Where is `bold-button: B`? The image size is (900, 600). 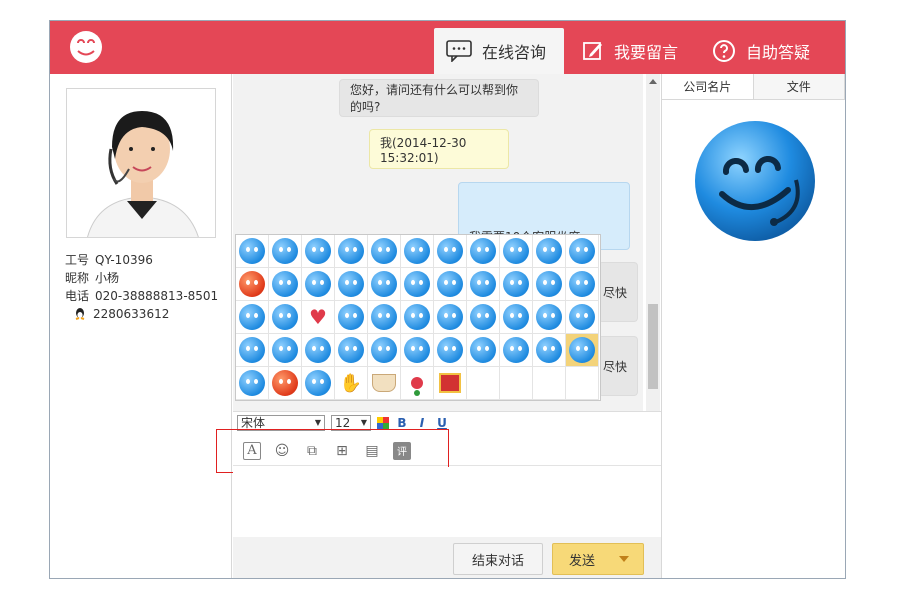 bold-button: B is located at coordinates (402, 423).